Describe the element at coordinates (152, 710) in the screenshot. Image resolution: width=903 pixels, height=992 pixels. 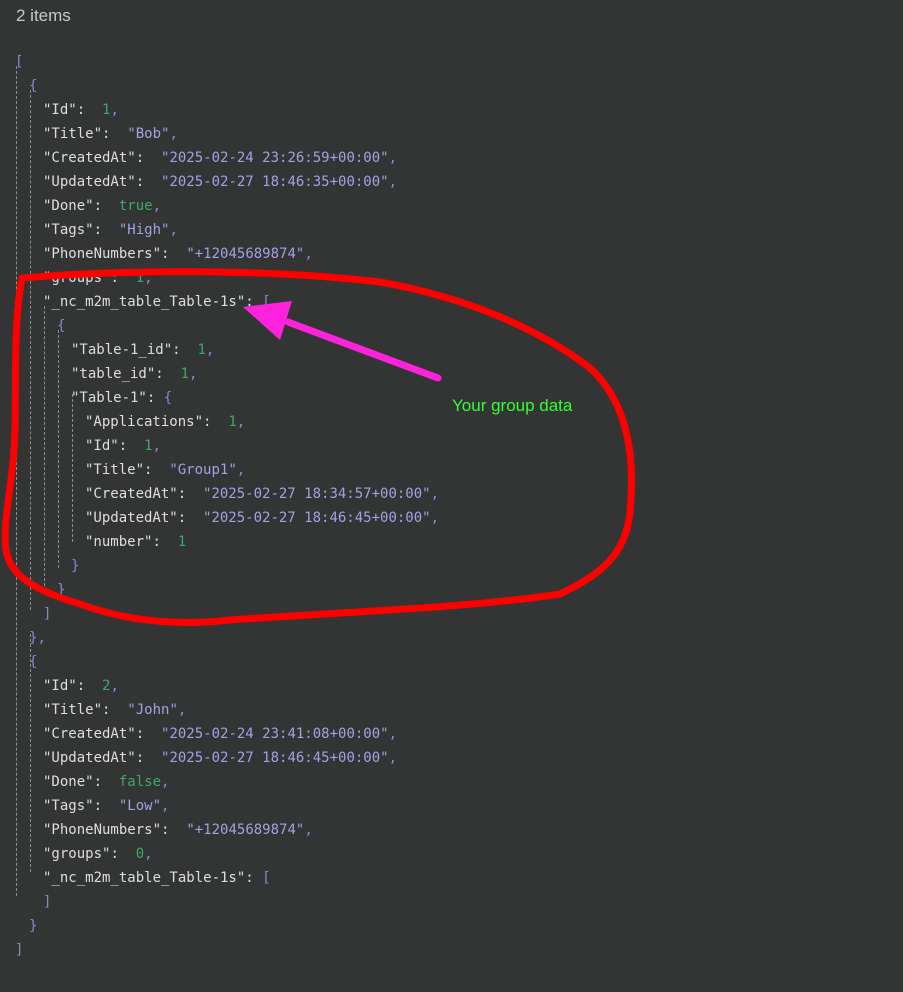
I see `json-token-str: "John"` at that location.